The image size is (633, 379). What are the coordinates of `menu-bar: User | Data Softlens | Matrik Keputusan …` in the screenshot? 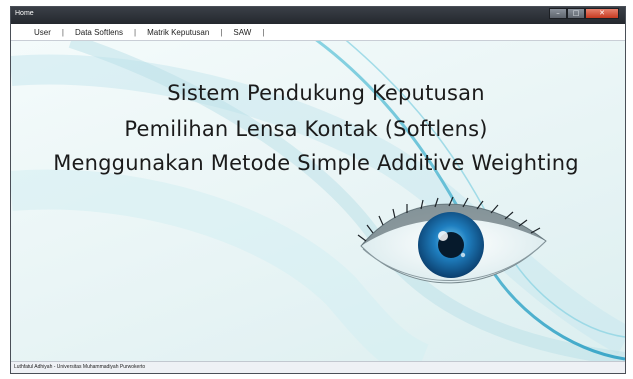 It's located at (318, 32).